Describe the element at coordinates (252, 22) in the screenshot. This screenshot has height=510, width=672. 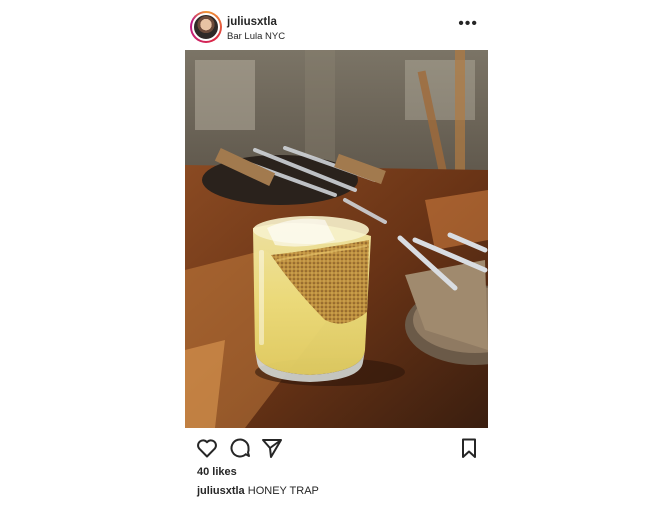
I see `post-username: juliusxtla` at that location.